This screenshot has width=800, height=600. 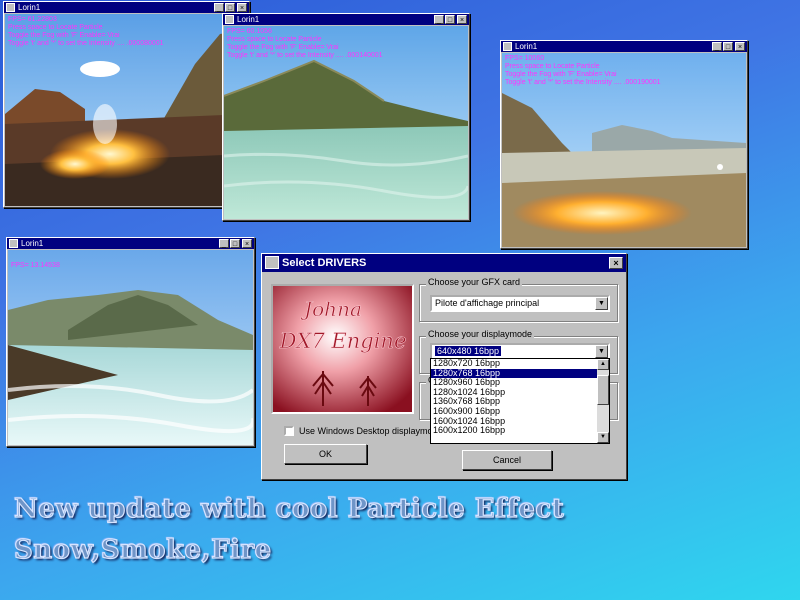 I want to click on engine-logo: Johna DX7 Engine, so click(x=342, y=349).